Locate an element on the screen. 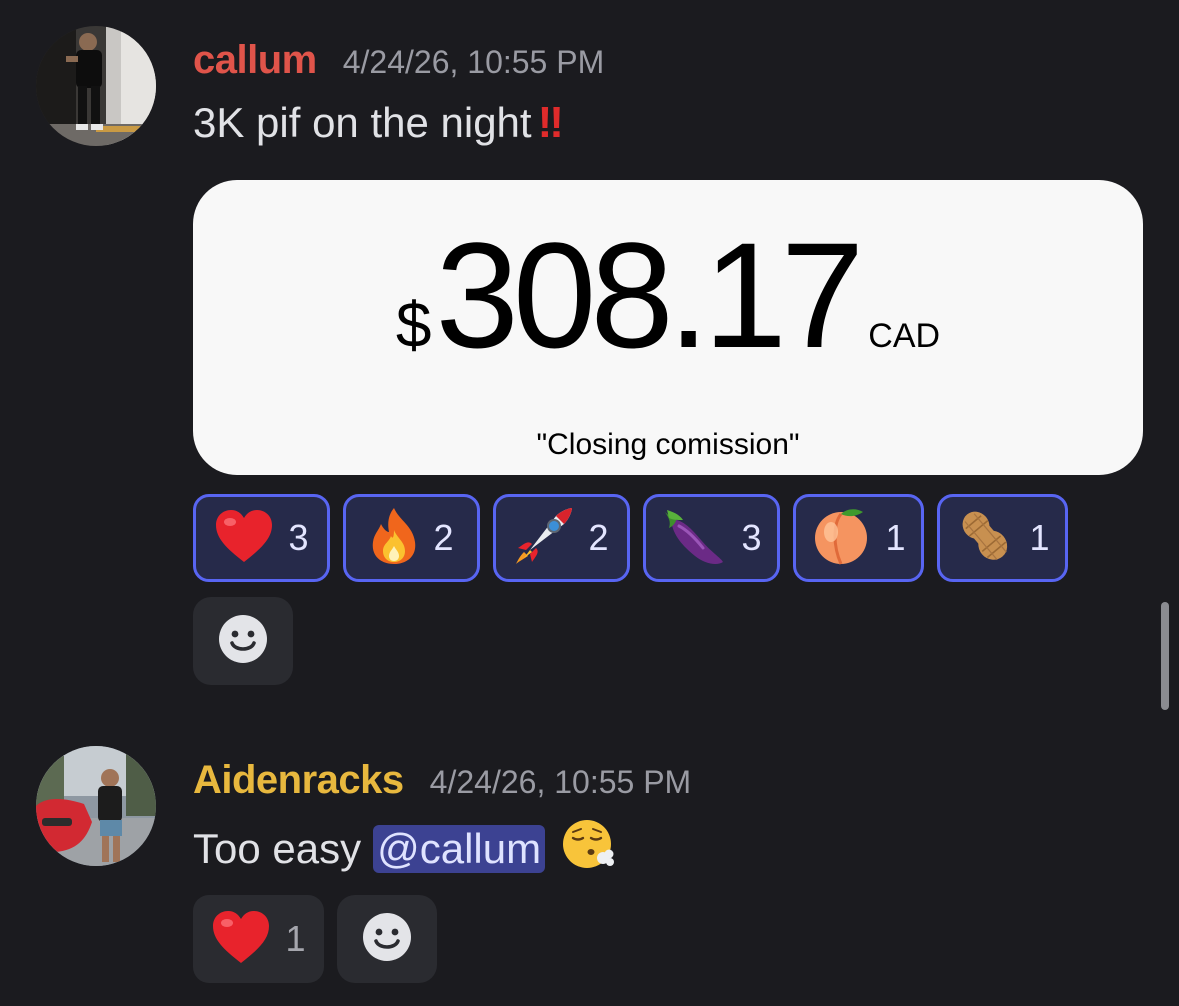 The width and height of the screenshot is (1179, 1006). fire-icon is located at coordinates (394, 538).